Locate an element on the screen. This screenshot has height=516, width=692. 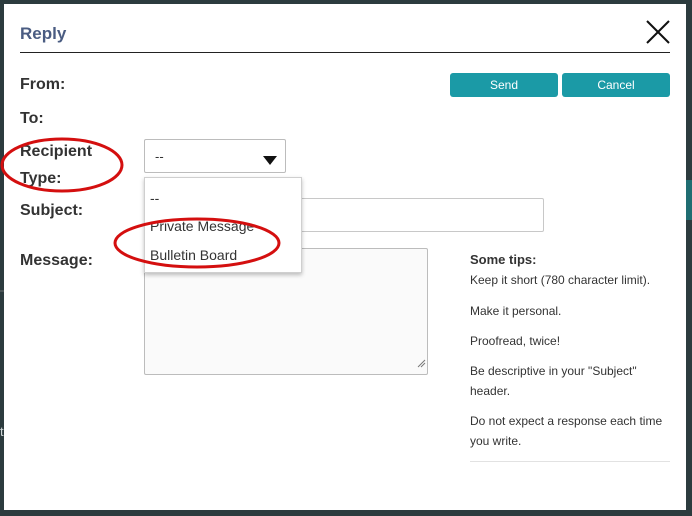
tip-item: Make it personal. is located at coordinates (516, 311).